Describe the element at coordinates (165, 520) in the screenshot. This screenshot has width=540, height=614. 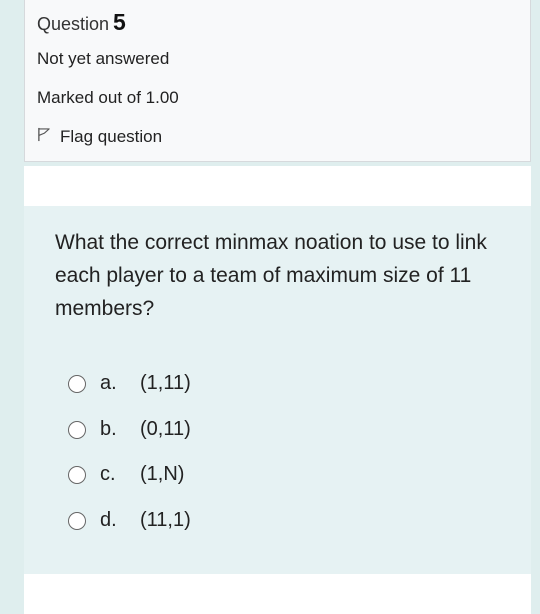
I see `answer-text: (11,1)` at that location.